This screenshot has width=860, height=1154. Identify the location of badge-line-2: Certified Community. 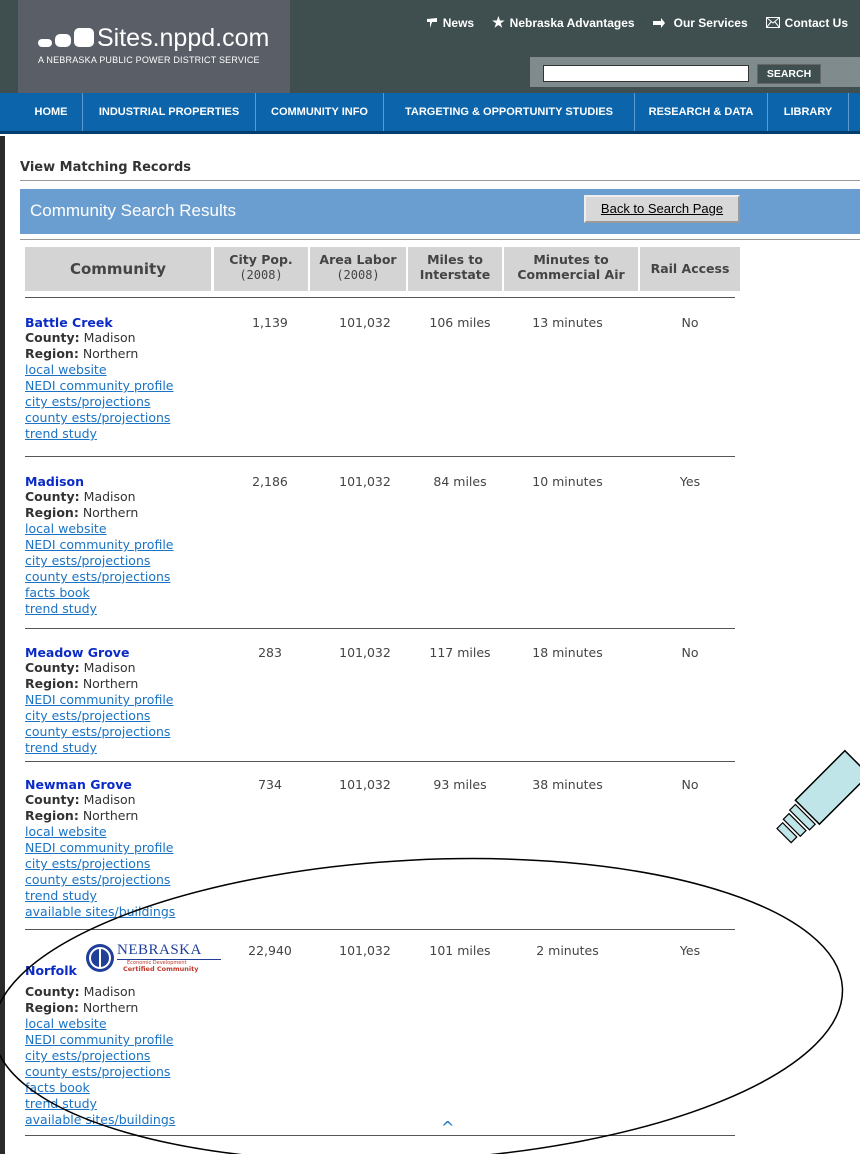
(161, 969).